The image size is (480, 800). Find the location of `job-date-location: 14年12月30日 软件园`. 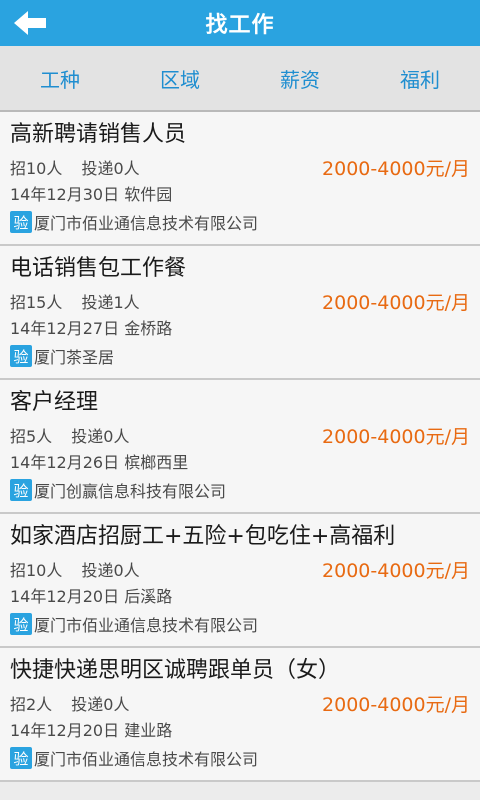

job-date-location: 14年12月30日 软件园 is located at coordinates (240, 195).